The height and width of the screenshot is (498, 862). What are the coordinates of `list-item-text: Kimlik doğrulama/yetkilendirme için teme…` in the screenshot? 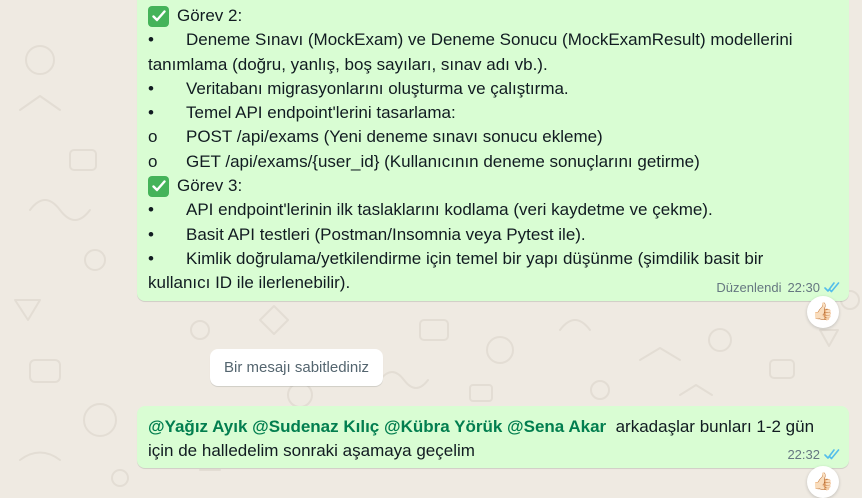 It's located at (475, 258).